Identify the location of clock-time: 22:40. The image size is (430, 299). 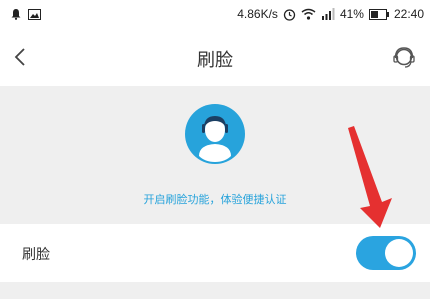
(408, 14).